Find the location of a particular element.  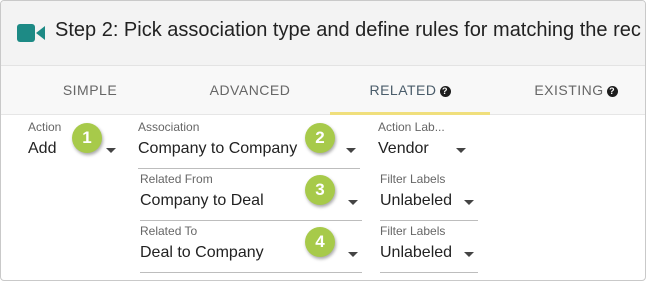

tab-related: RELATED? is located at coordinates (410, 90).